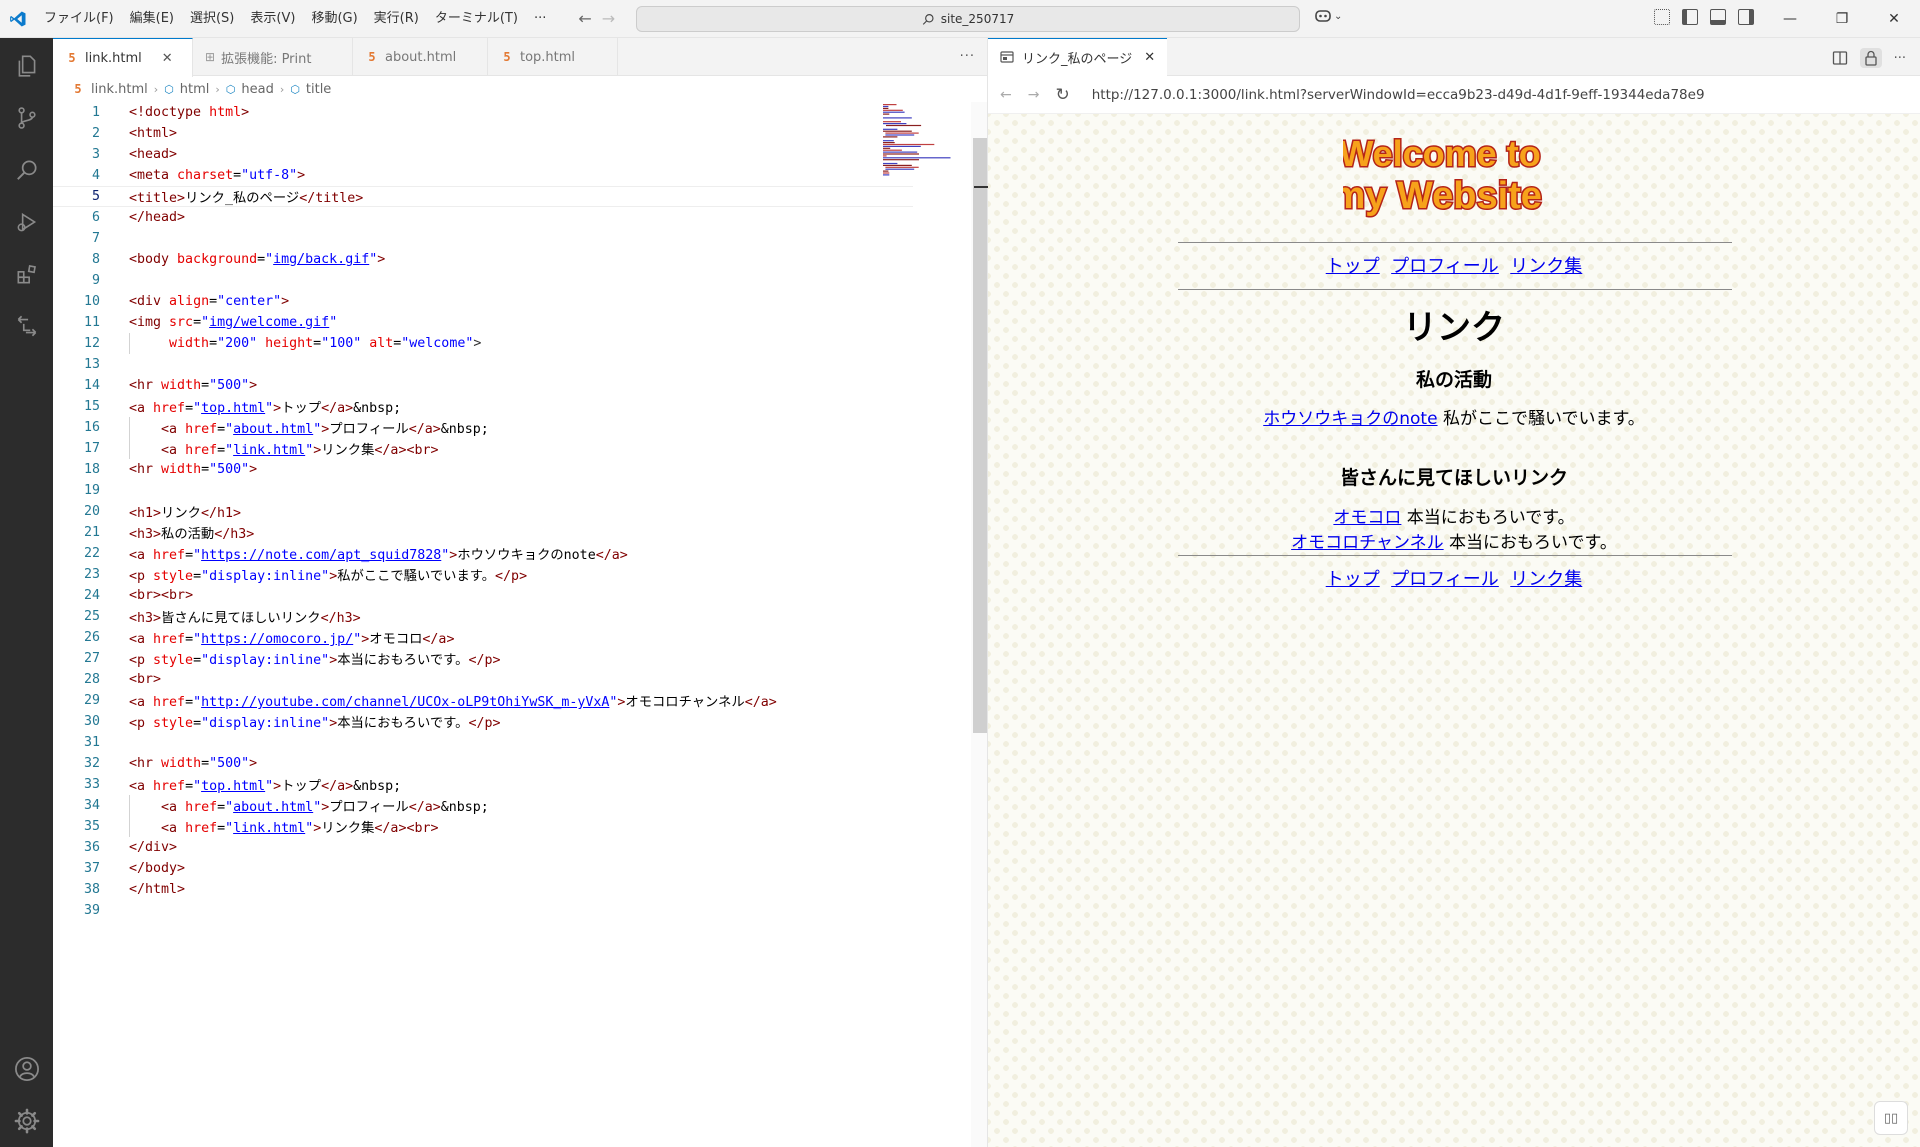  What do you see at coordinates (483, 196) in the screenshot?
I see `code-line: 5 <title>リンク_私のページ</title>` at bounding box center [483, 196].